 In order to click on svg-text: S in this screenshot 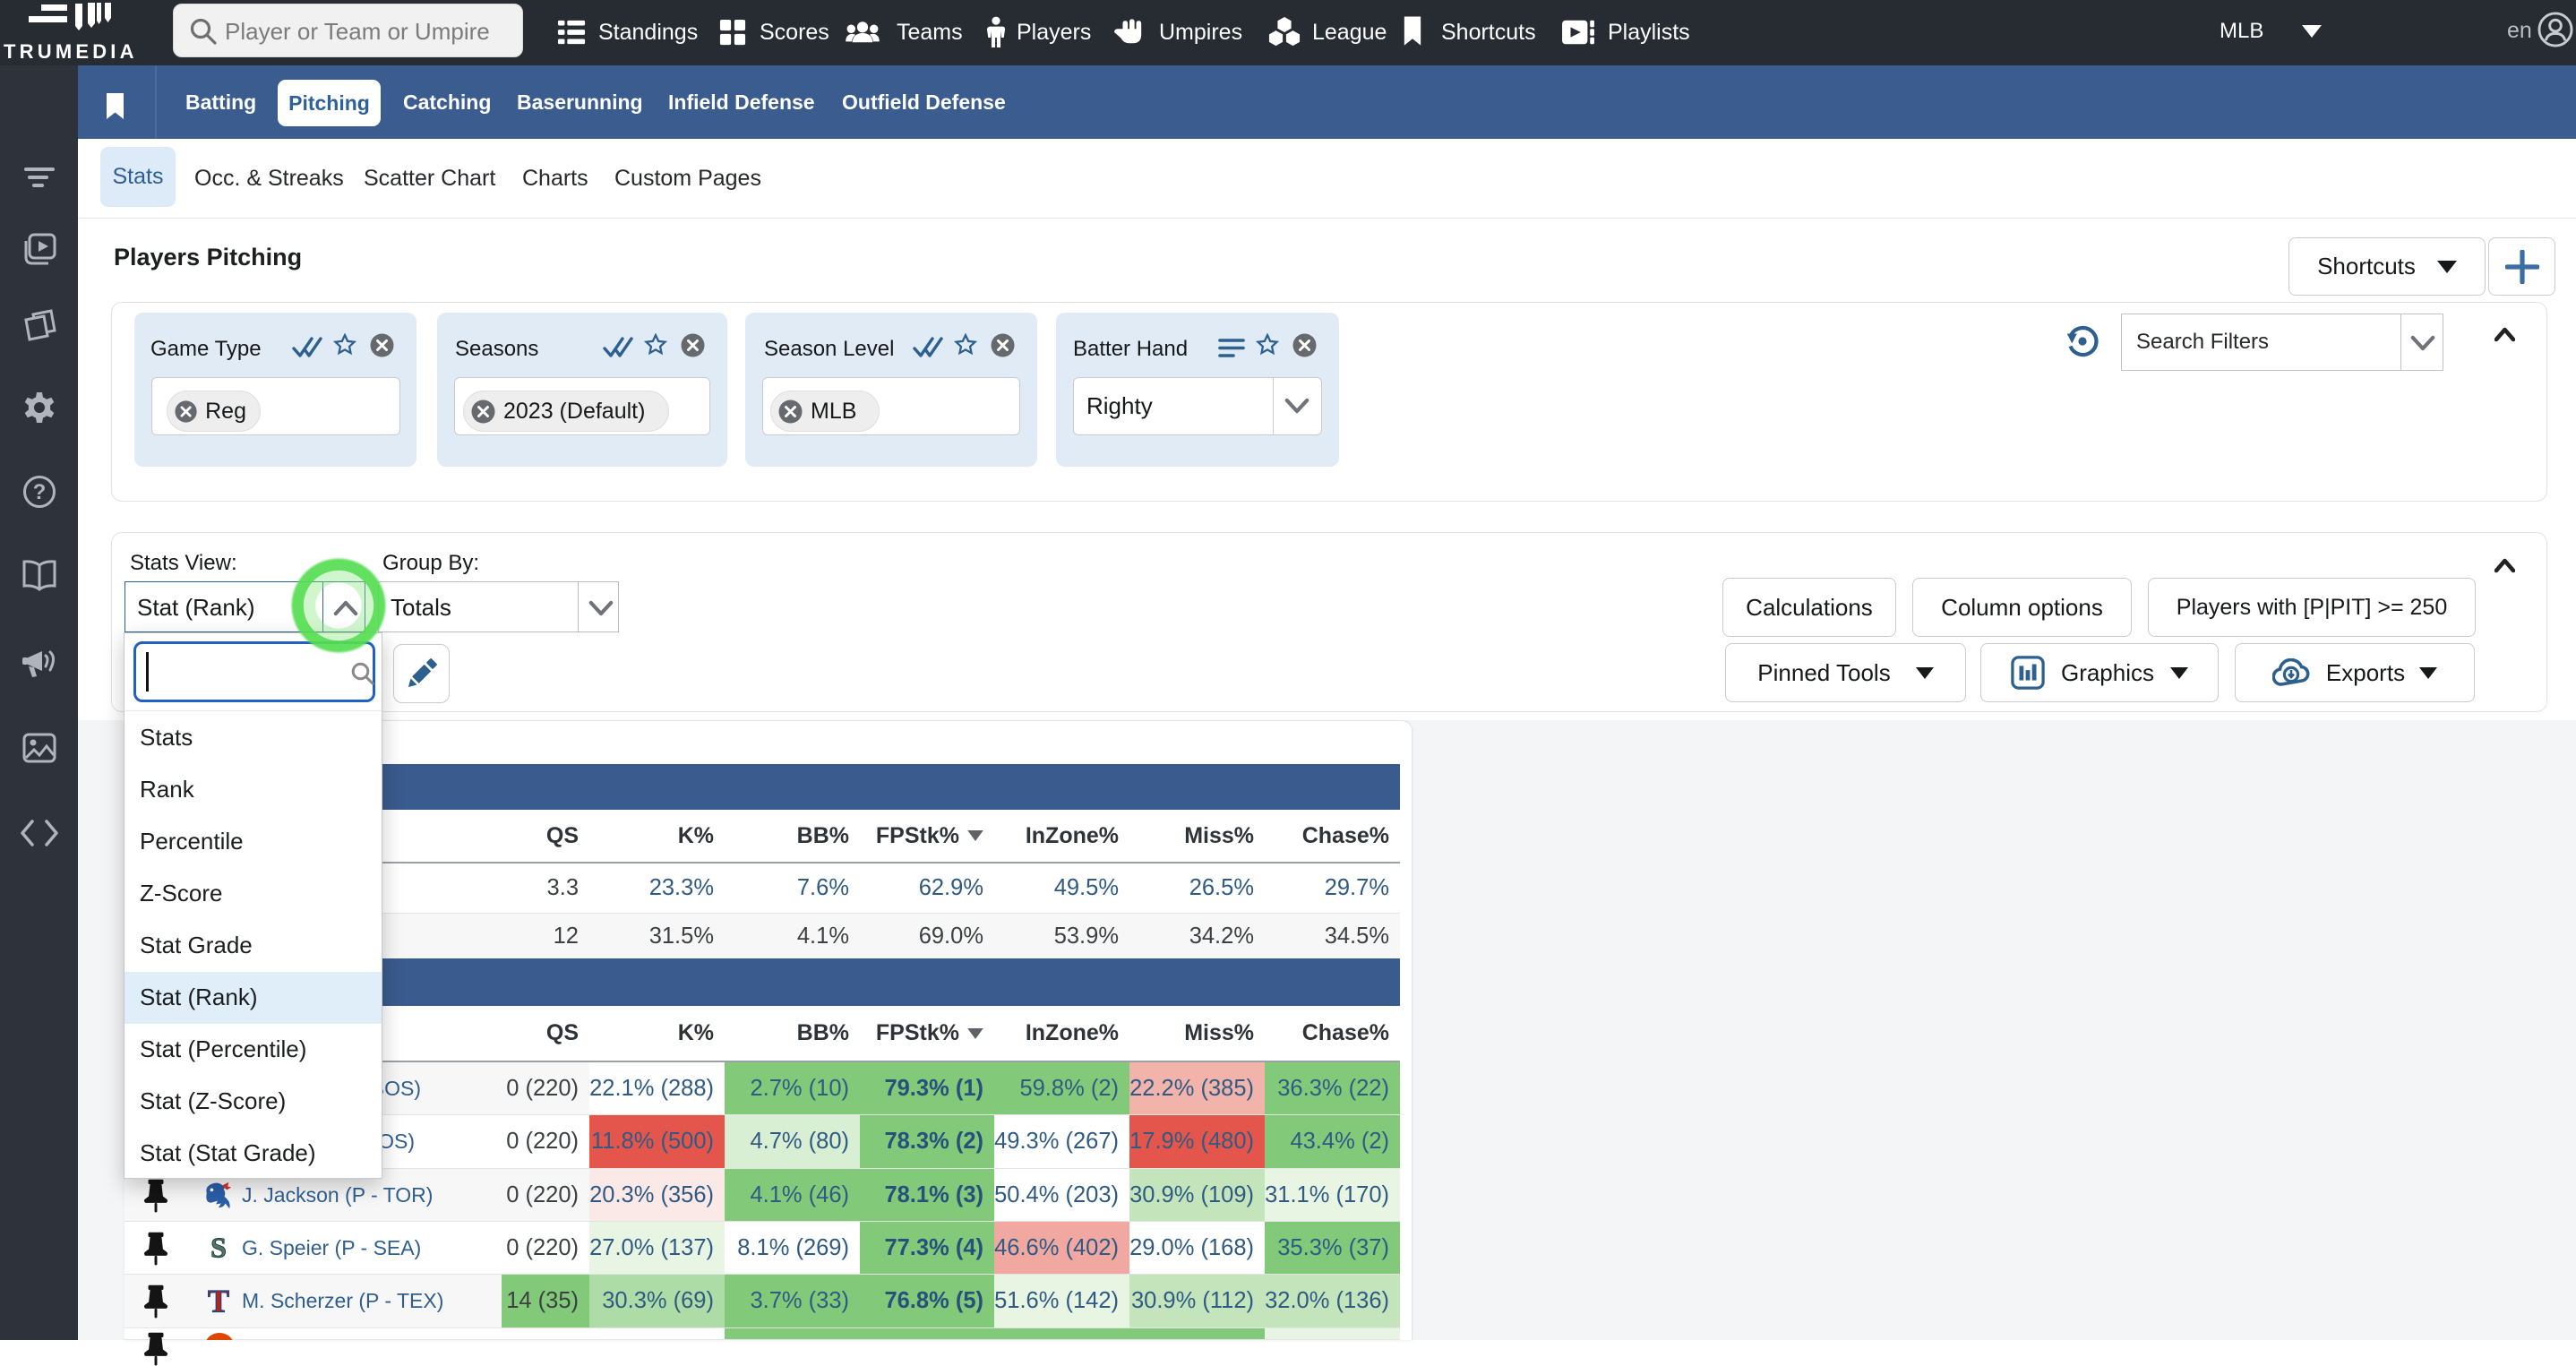, I will do `click(218, 1247)`.